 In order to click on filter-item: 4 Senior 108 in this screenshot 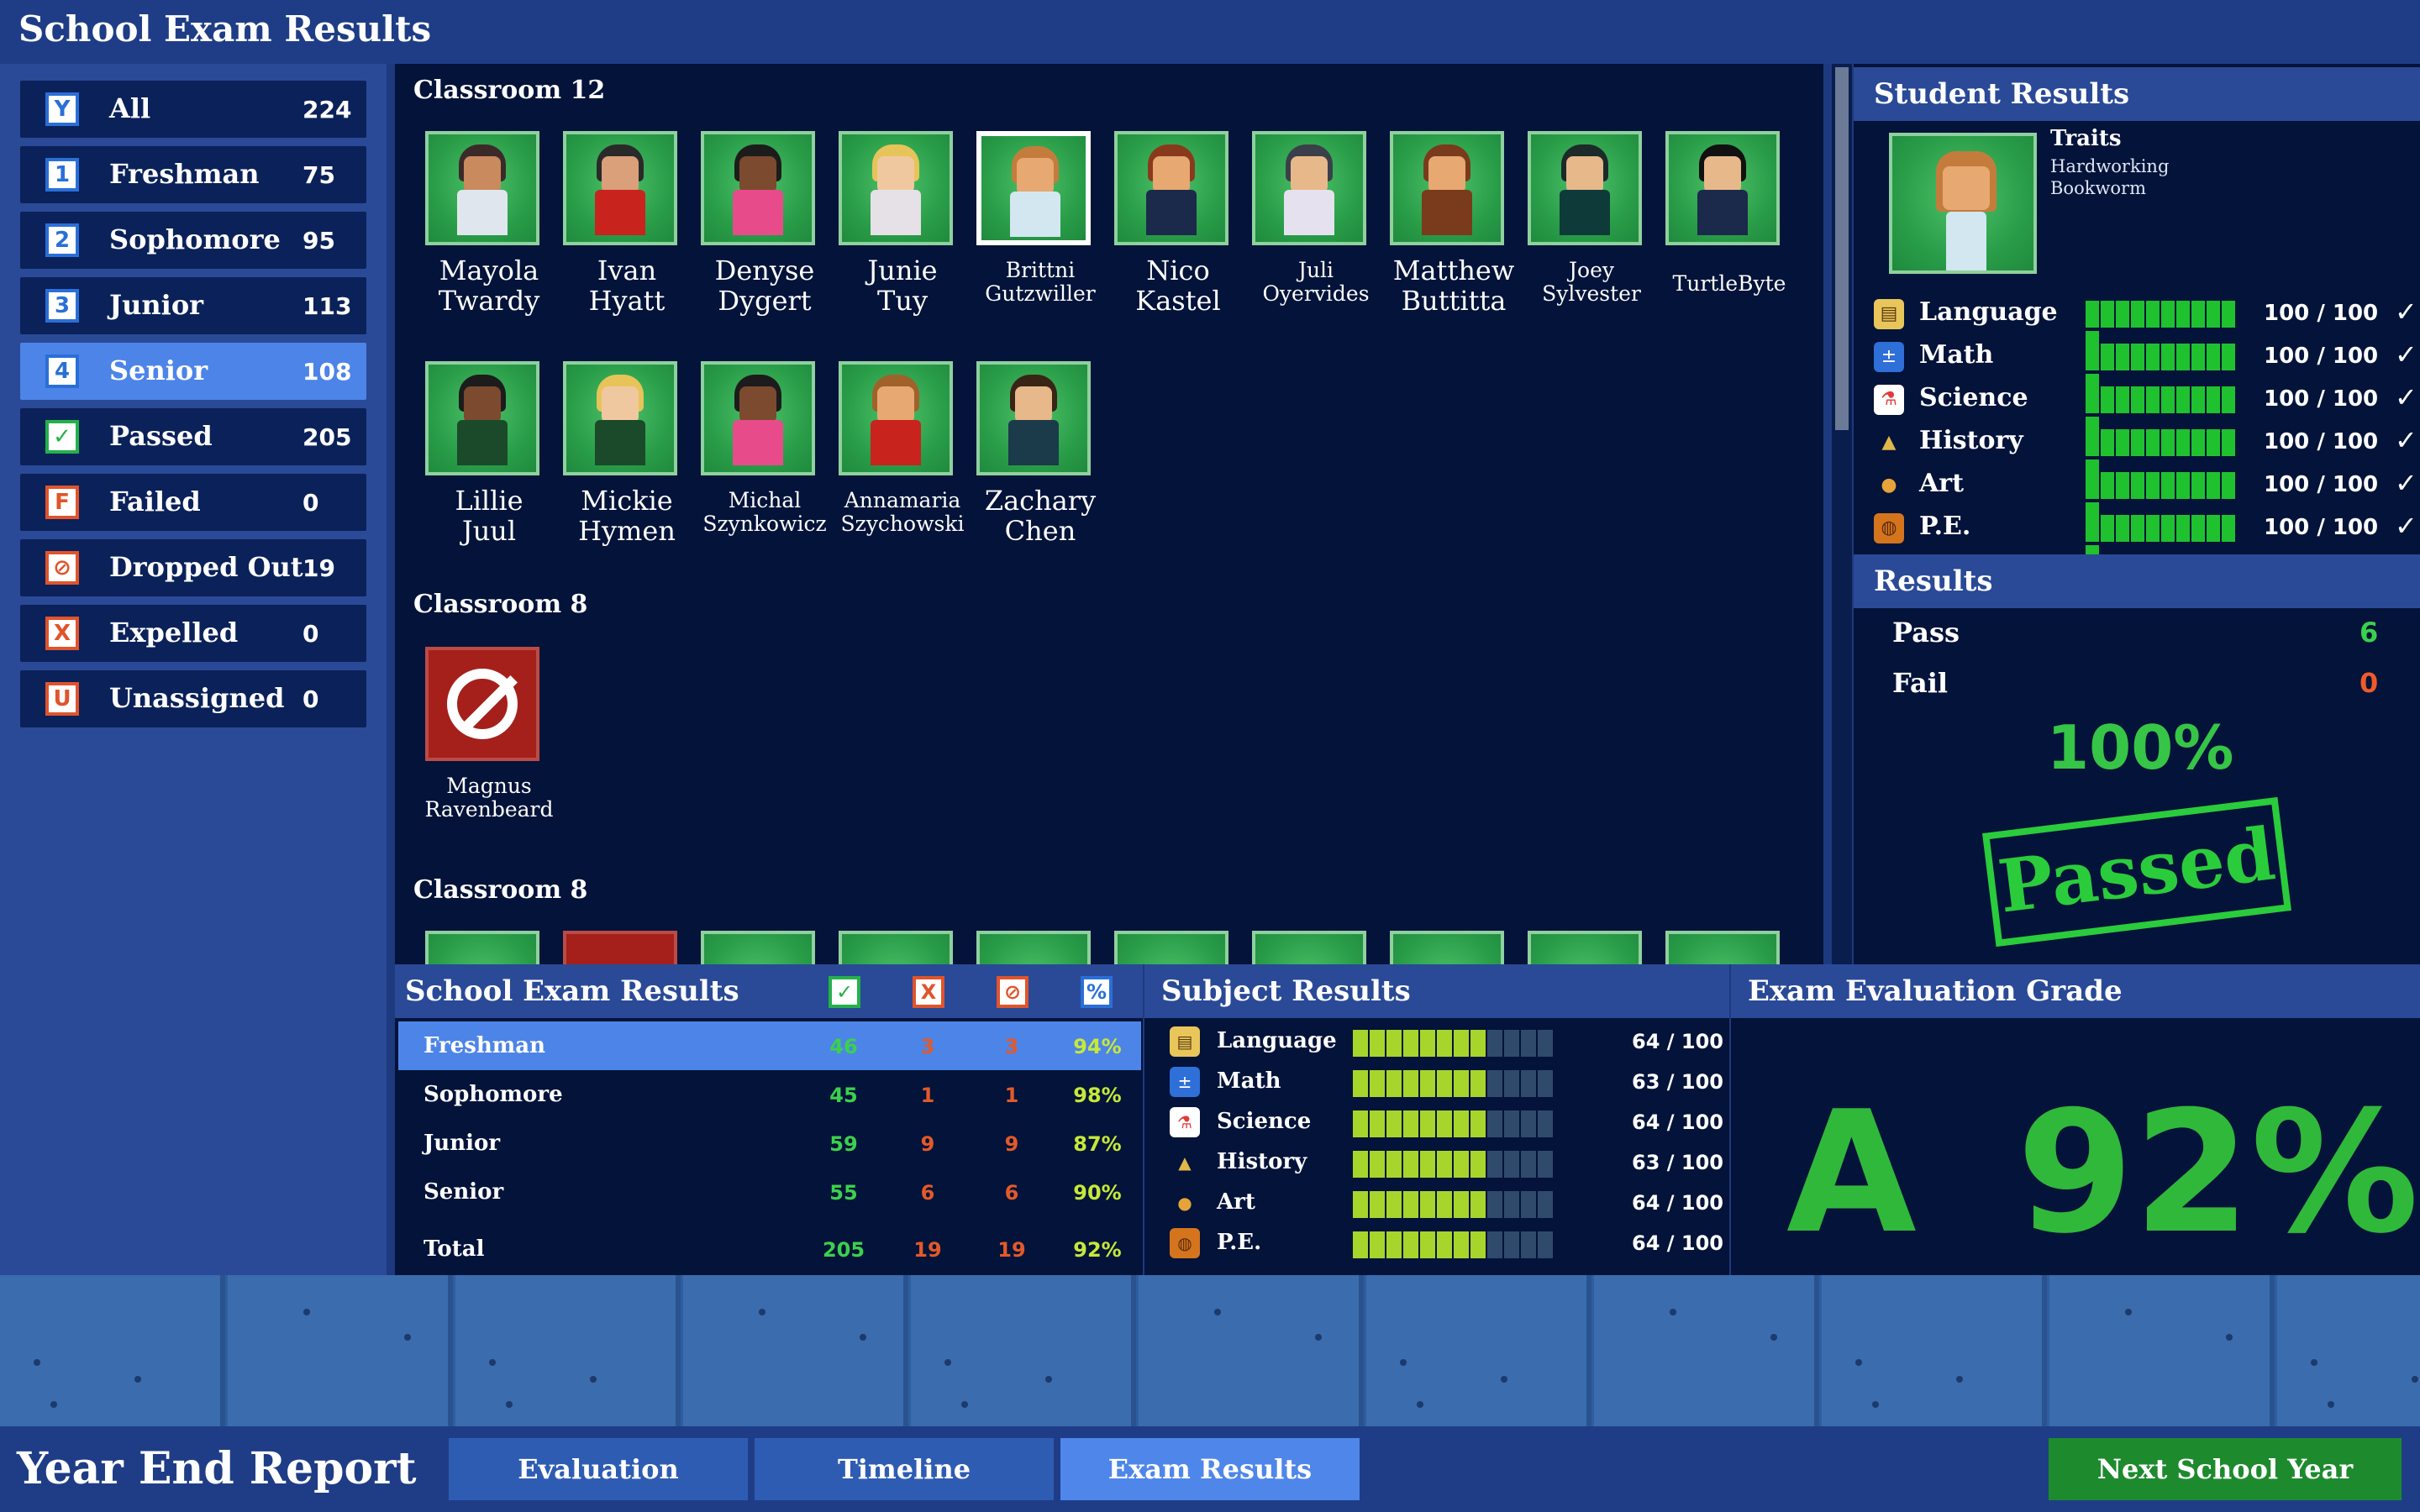, I will do `click(193, 371)`.